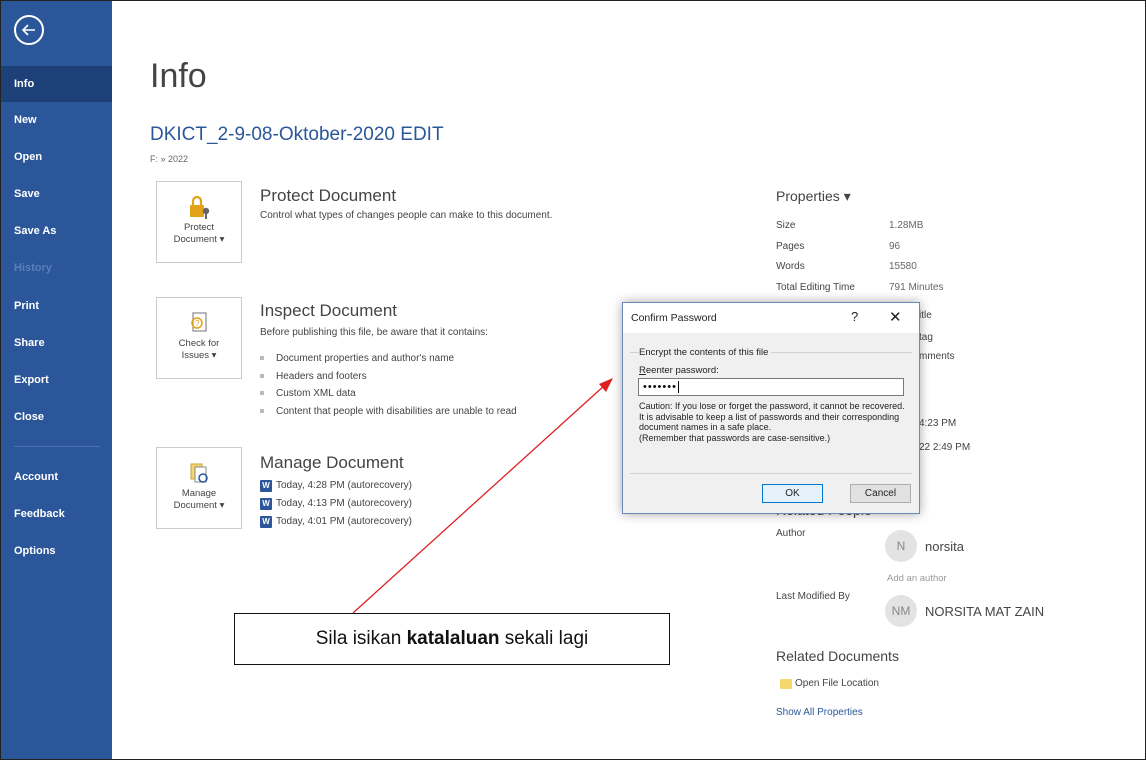 The height and width of the screenshot is (760, 1146). I want to click on manage-button-label-1: Manage, so click(199, 493).